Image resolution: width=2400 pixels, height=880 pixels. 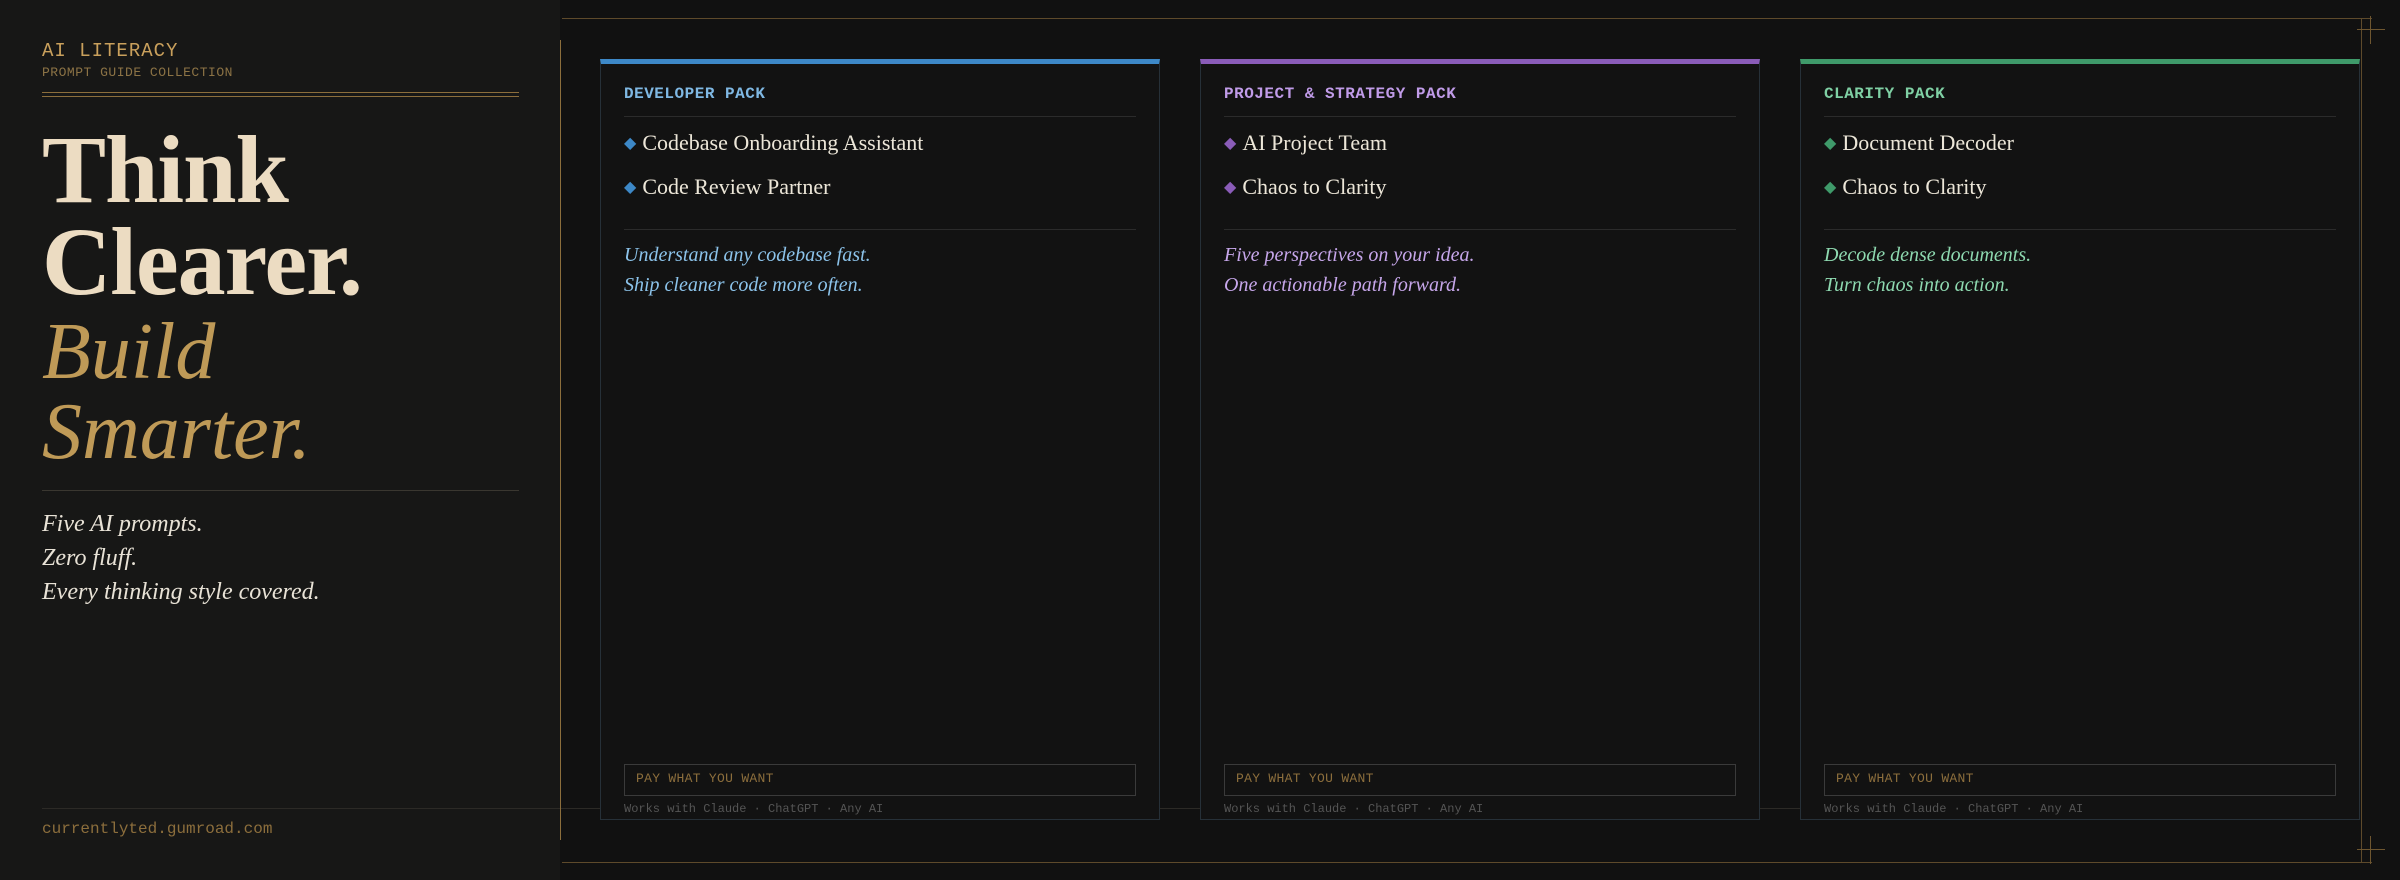 What do you see at coordinates (165, 169) in the screenshot?
I see `headline-line: Think` at bounding box center [165, 169].